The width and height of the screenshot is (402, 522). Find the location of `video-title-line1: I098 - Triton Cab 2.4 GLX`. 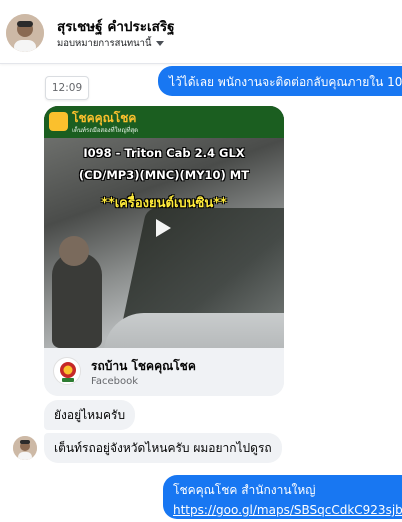

video-title-line1: I098 - Triton Cab 2.4 GLX is located at coordinates (164, 153).